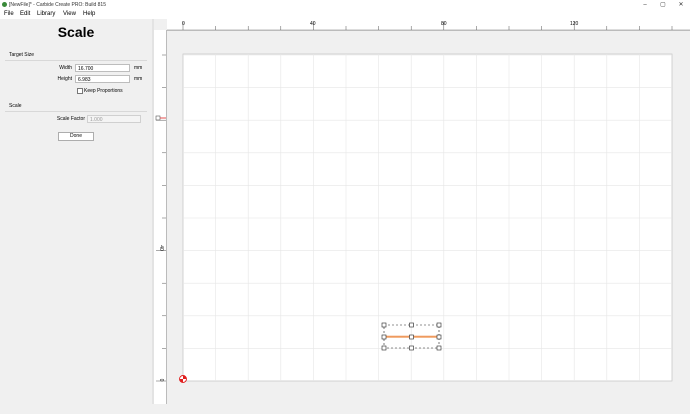  Describe the element at coordinates (444, 24) in the screenshot. I see `top-ruler-label-80: 80` at that location.